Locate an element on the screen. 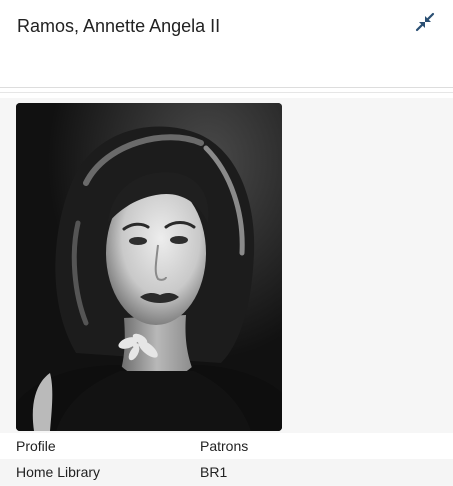 The height and width of the screenshot is (486, 453). detail-label: Home Library is located at coordinates (58, 472).